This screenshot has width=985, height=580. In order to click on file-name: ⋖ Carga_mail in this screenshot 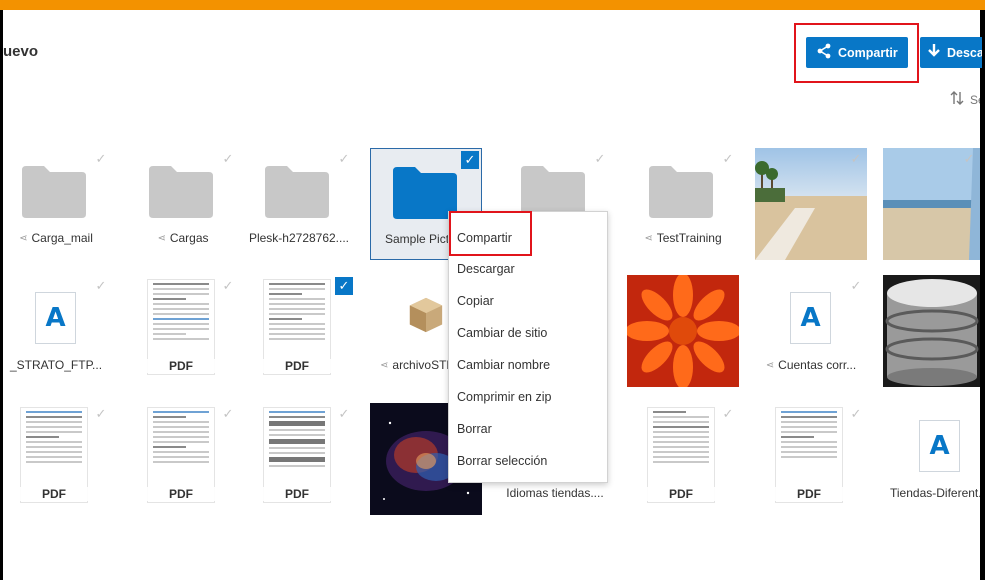, I will do `click(56, 238)`.